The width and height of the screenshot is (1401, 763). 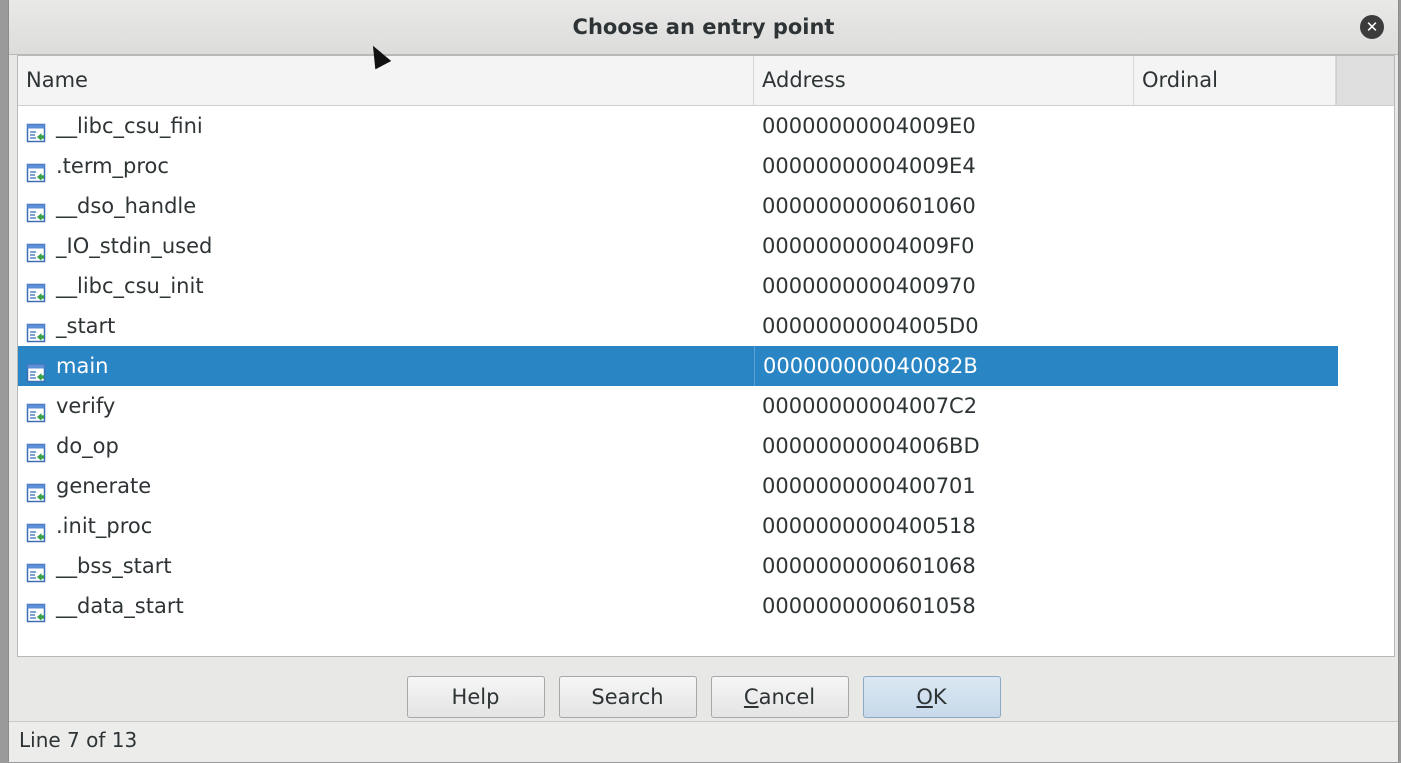 What do you see at coordinates (386, 286) in the screenshot?
I see `cell-name: __libc_csu_init` at bounding box center [386, 286].